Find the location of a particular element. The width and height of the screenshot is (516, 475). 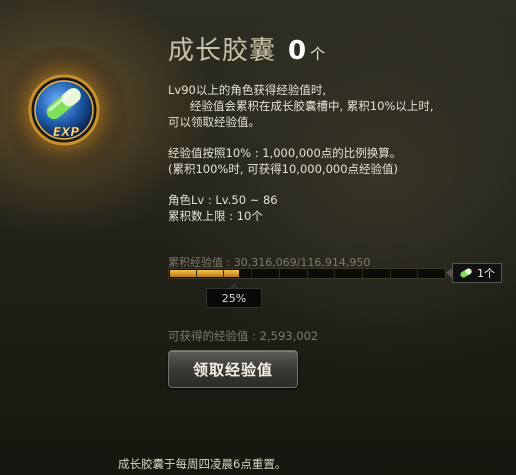

description-line: Lv90以上的角色获得经验值时, is located at coordinates (247, 90).